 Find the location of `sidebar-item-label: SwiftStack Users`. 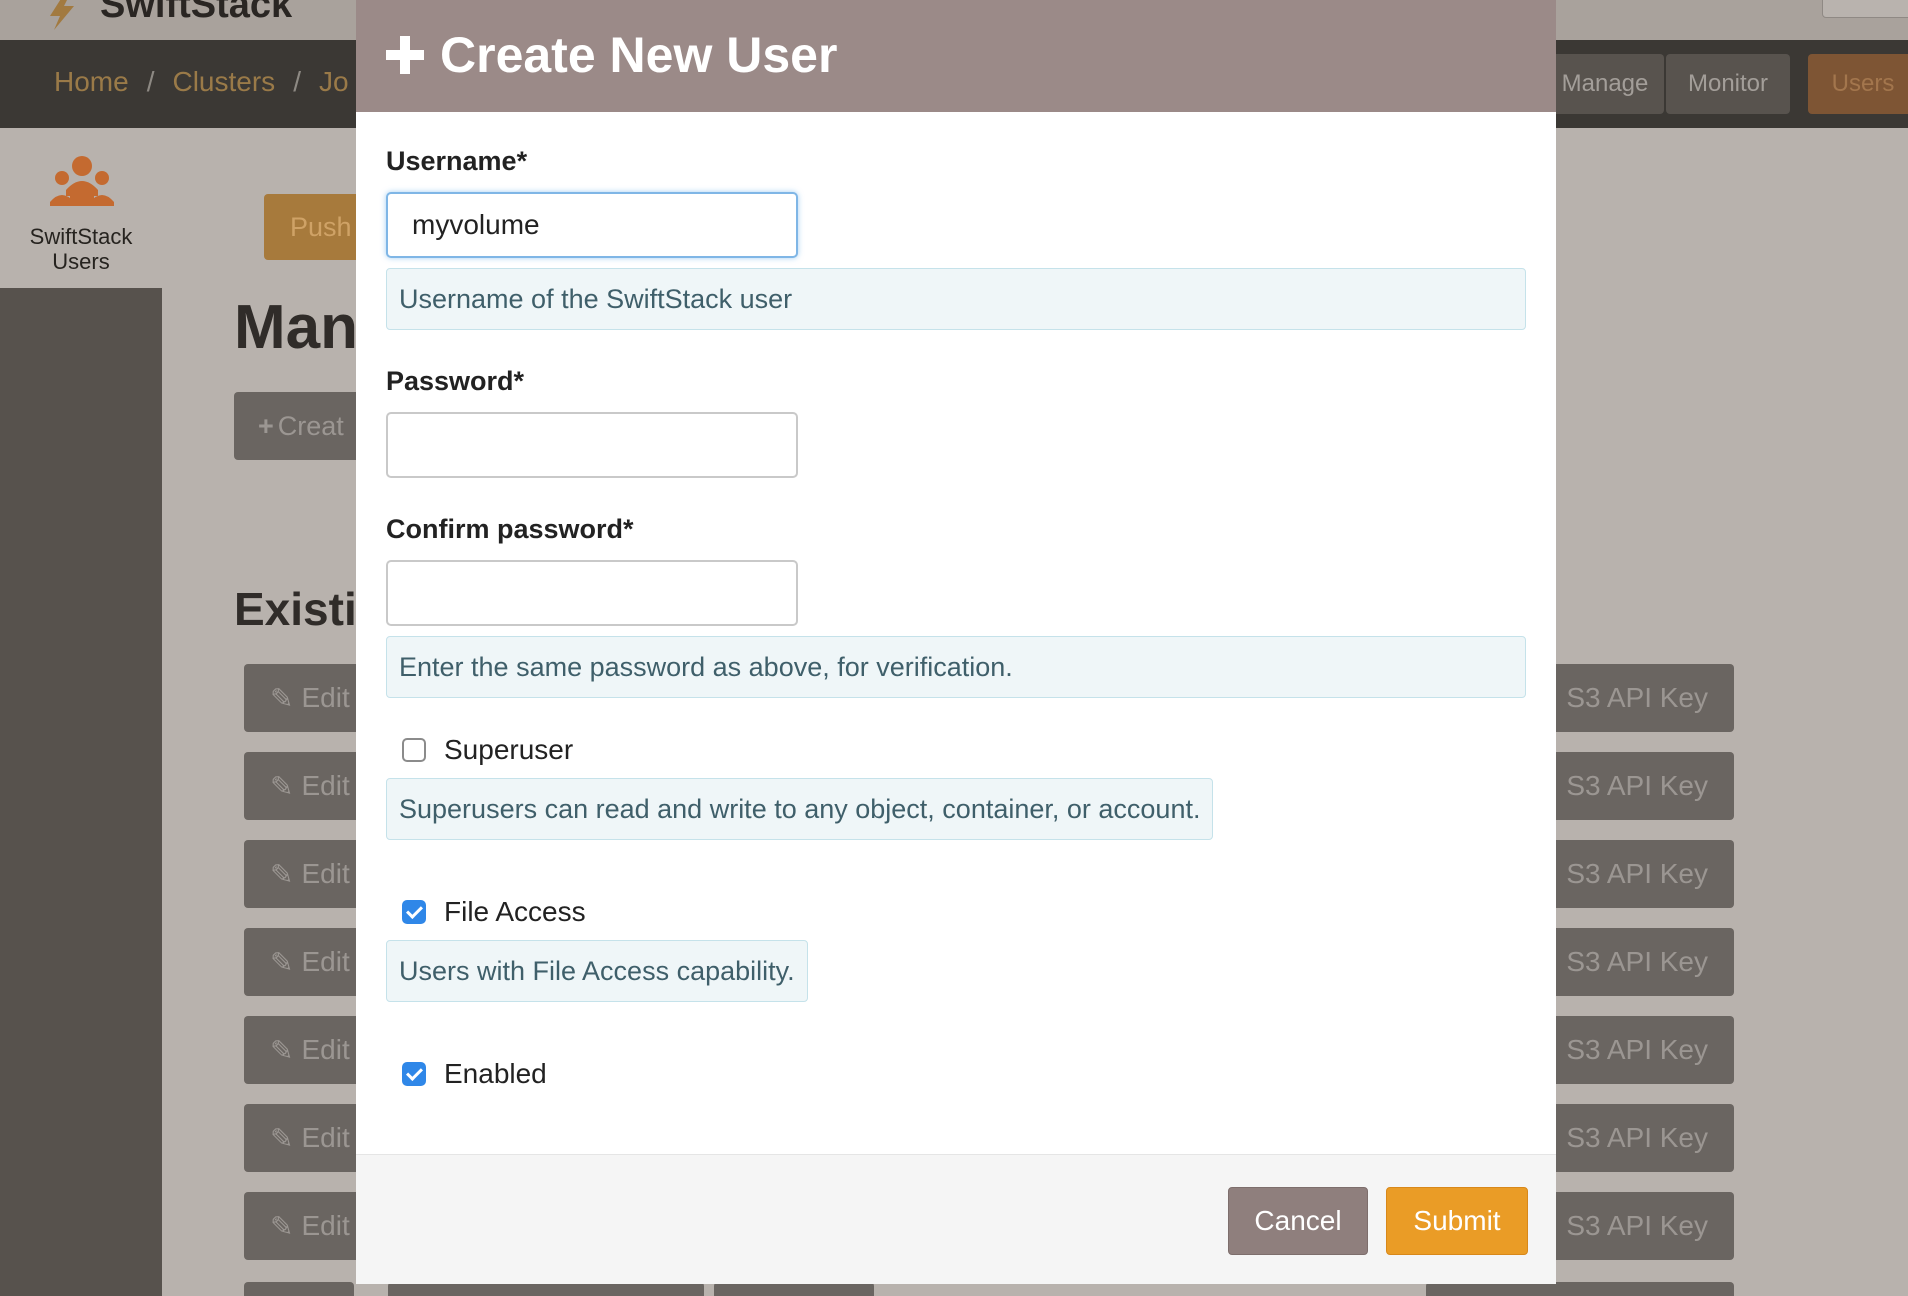

sidebar-item-label: SwiftStack Users is located at coordinates (81, 249).